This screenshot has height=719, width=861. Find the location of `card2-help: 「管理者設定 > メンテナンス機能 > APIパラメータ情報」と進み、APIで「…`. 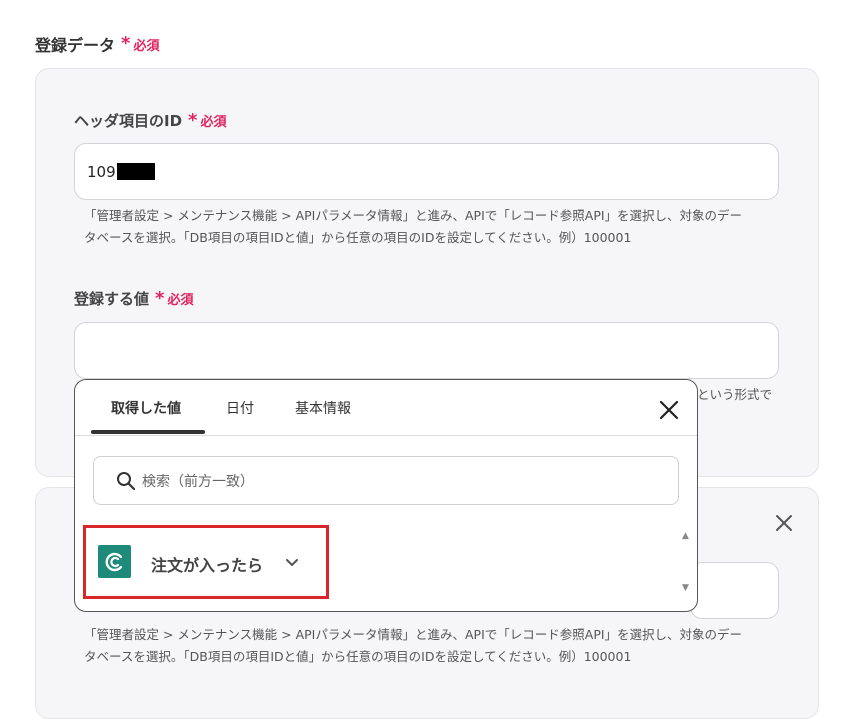

card2-help: 「管理者設定 > メンテナンス機能 > APIパラメータ情報」と進み、APIで「… is located at coordinates (413, 646).